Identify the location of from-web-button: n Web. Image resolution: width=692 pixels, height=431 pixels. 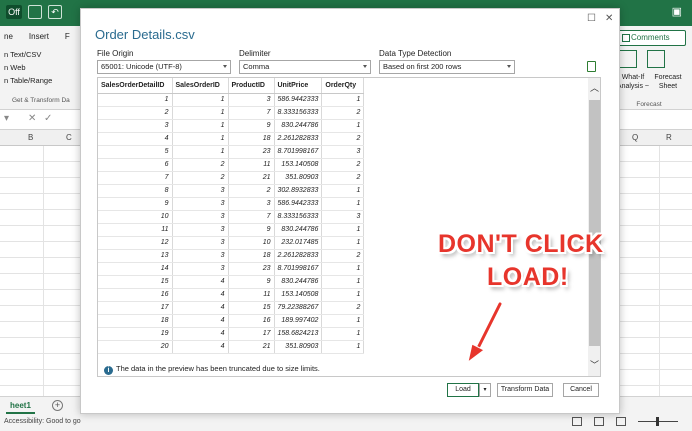
(28, 67).